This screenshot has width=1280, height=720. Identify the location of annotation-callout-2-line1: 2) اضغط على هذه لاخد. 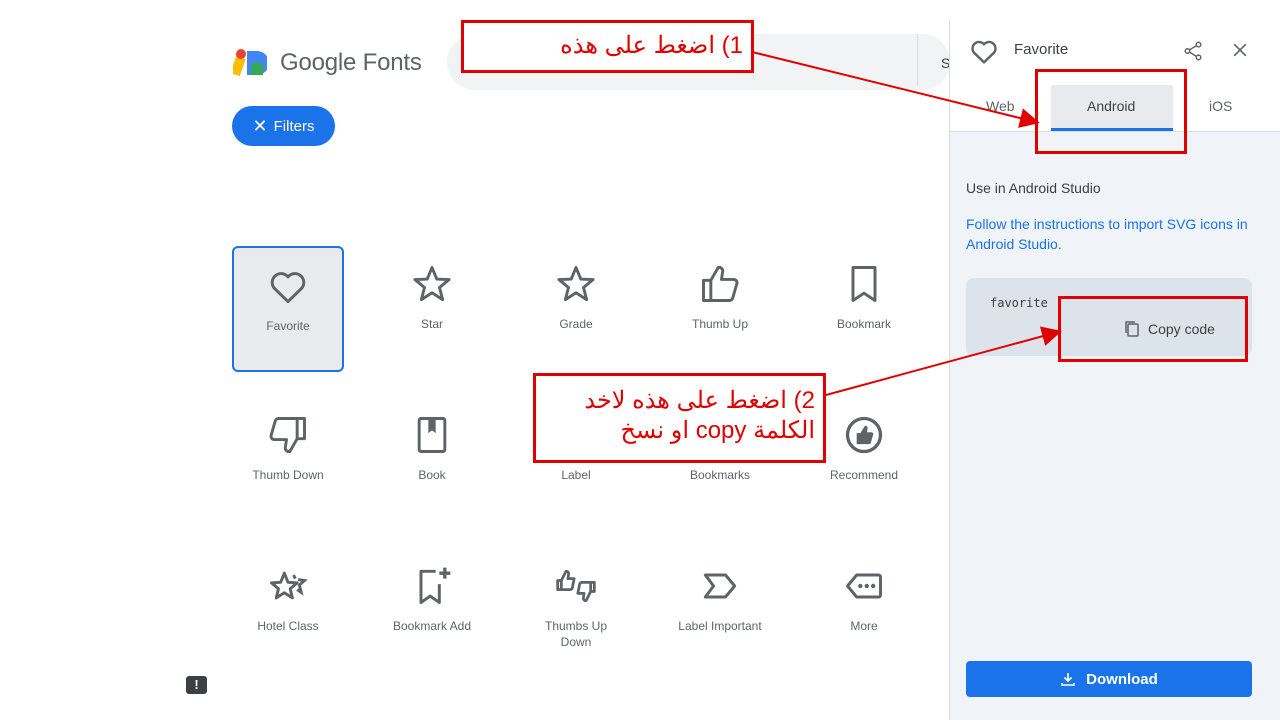
(699, 400).